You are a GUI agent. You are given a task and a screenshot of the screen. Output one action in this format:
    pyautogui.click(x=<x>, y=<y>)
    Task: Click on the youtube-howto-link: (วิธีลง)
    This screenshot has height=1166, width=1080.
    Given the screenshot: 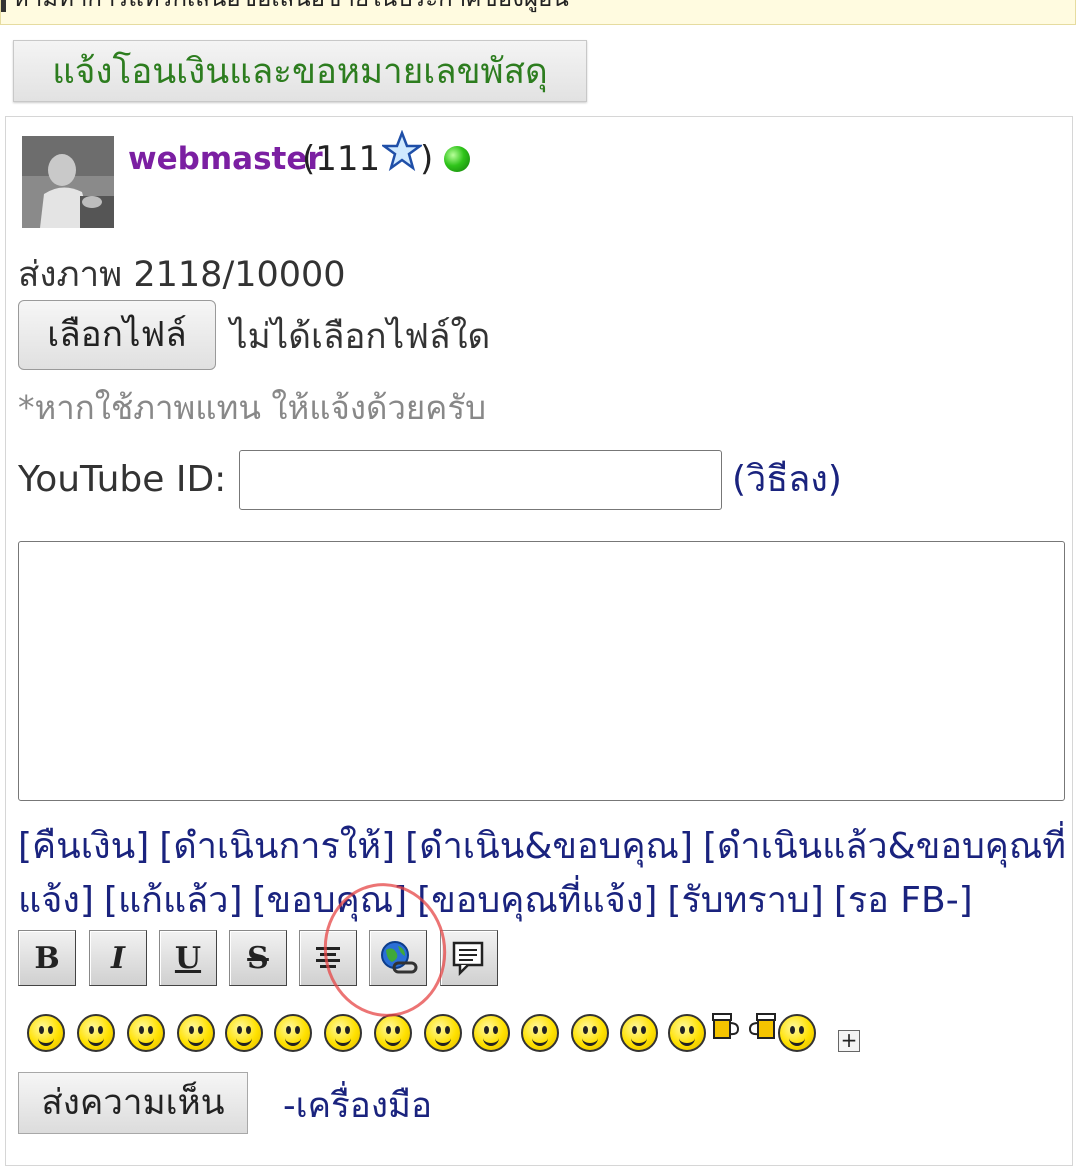 What is the action you would take?
    pyautogui.click(x=787, y=480)
    